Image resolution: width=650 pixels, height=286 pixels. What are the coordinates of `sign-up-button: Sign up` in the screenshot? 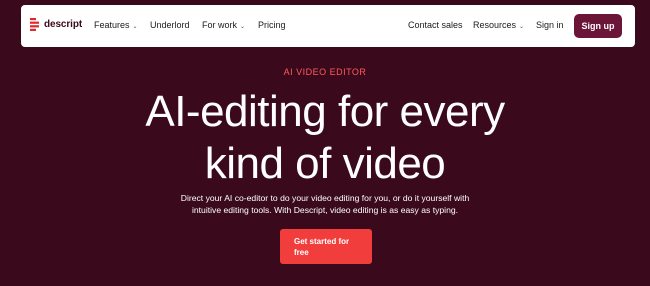 It's located at (598, 26).